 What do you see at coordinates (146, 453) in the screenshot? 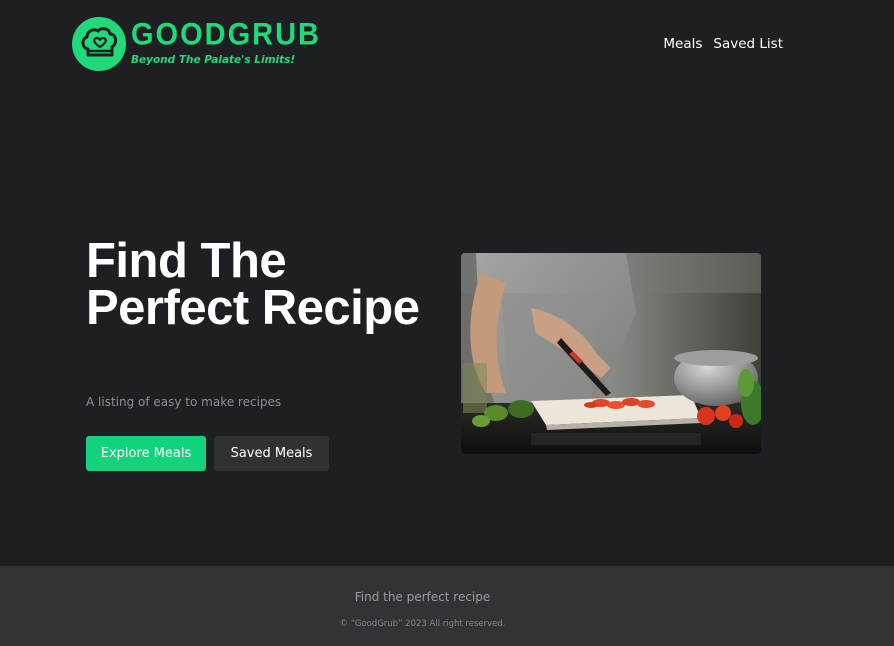
I see `explore-meals-button: Explore Meals` at bounding box center [146, 453].